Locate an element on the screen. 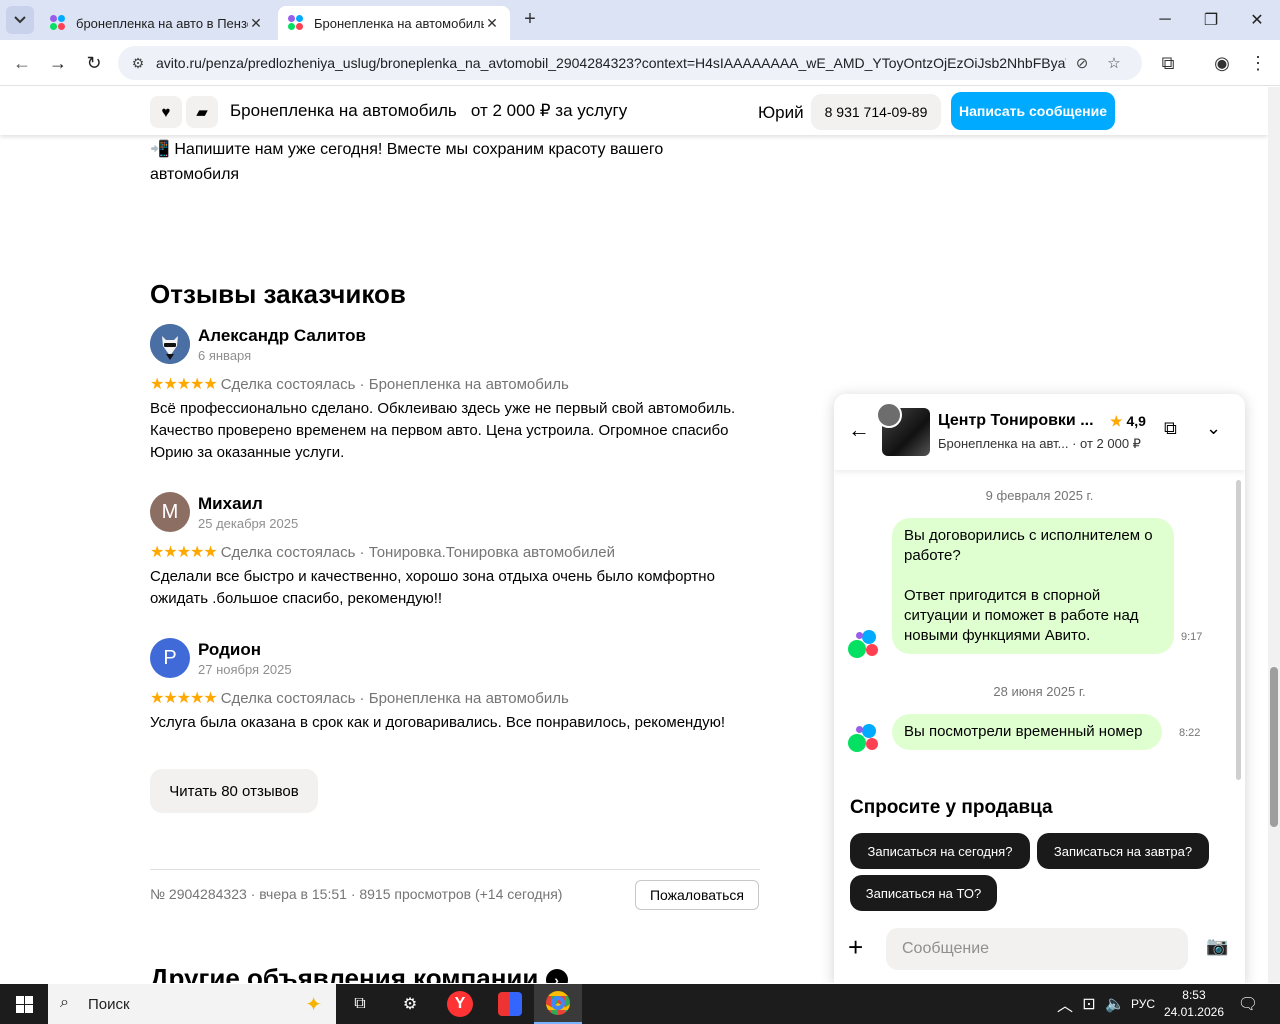  message-time: 8:22 is located at coordinates (1190, 733).